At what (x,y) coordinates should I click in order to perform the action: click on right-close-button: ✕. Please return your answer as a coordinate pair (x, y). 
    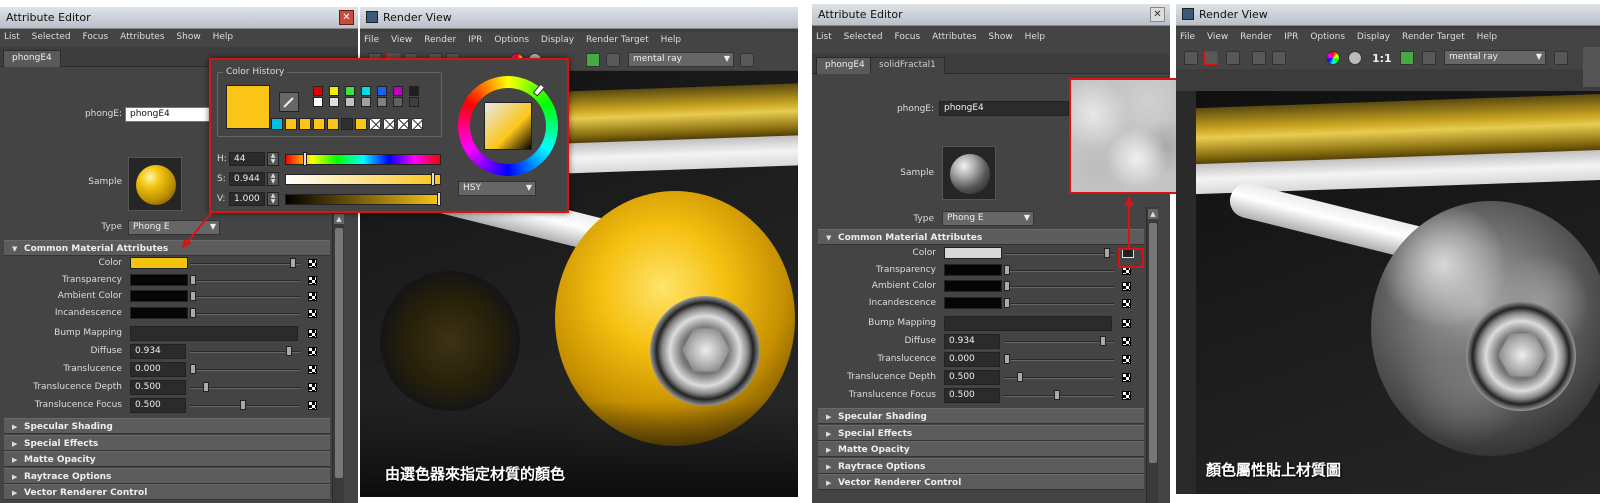
    Looking at the image, I should click on (1157, 14).